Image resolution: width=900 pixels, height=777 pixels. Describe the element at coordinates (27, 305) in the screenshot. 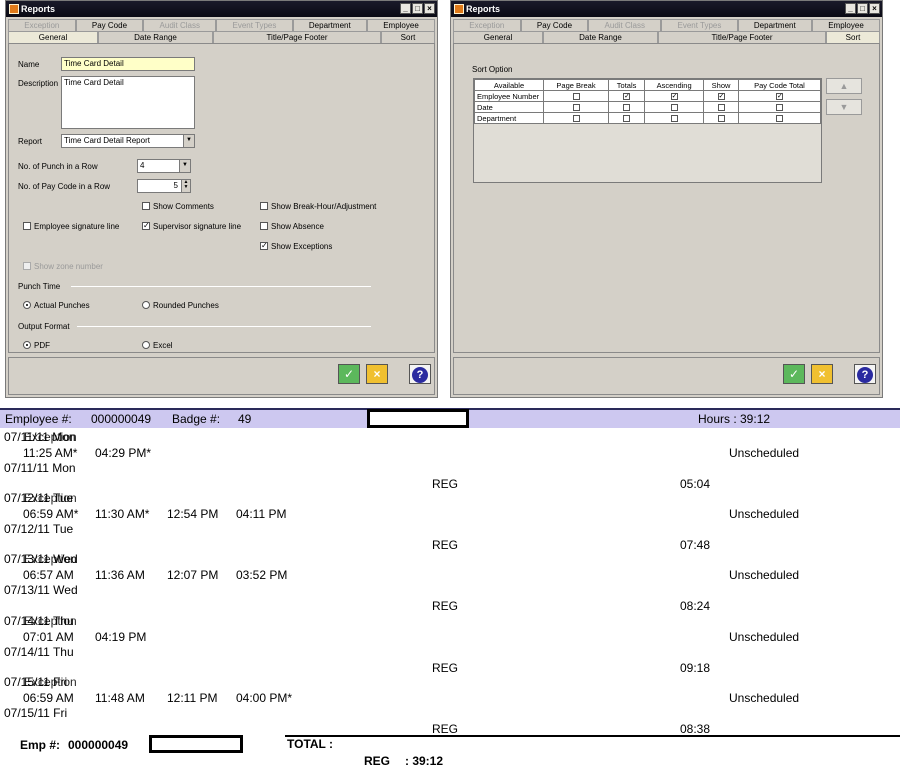

I see `actual-punches-radio` at that location.